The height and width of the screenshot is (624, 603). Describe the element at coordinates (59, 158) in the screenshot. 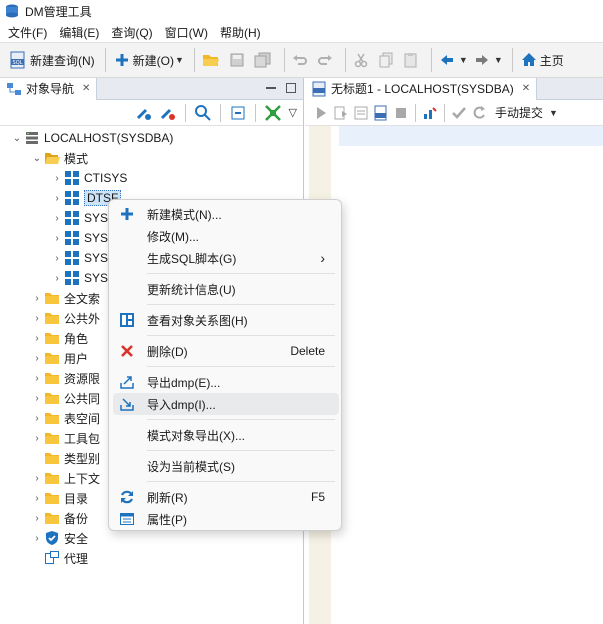

I see `tree-node: ⌄ 模式` at that location.